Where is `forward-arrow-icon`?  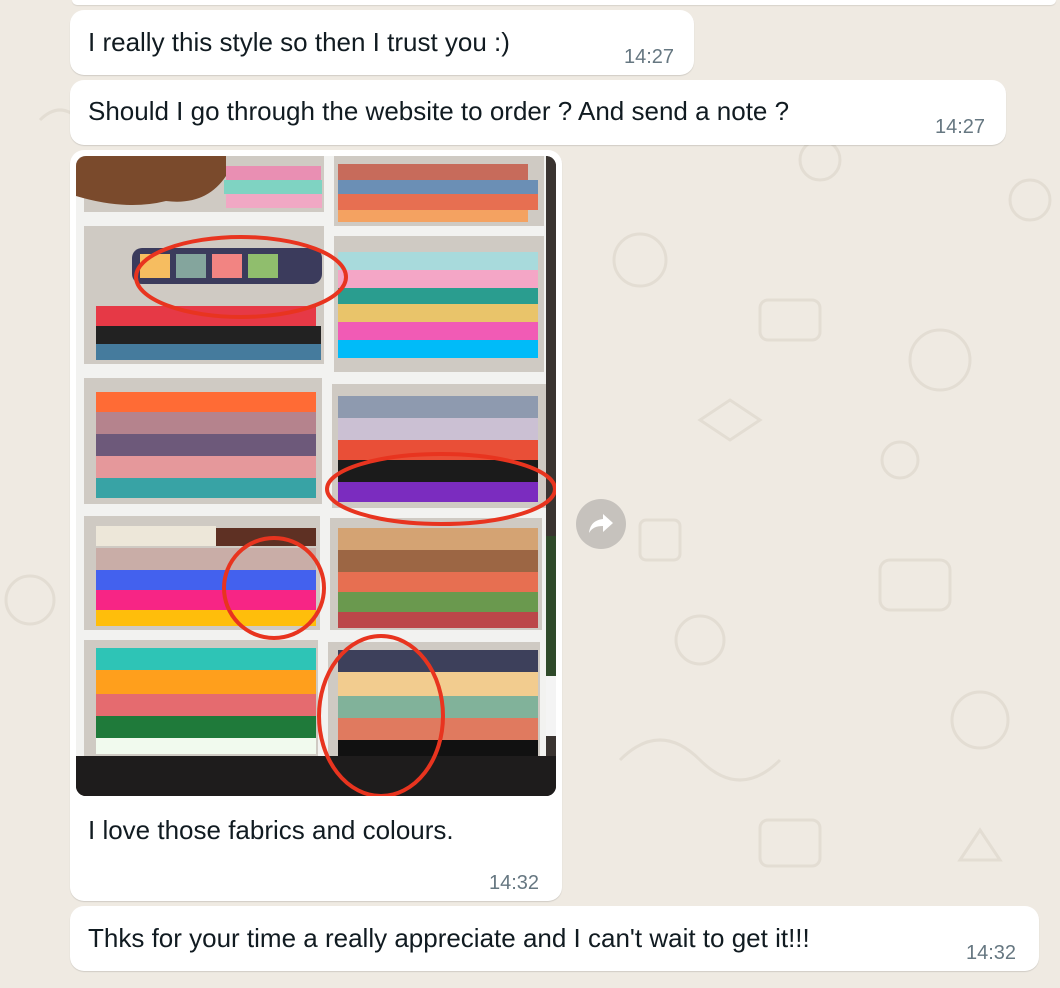
forward-arrow-icon is located at coordinates (601, 523).